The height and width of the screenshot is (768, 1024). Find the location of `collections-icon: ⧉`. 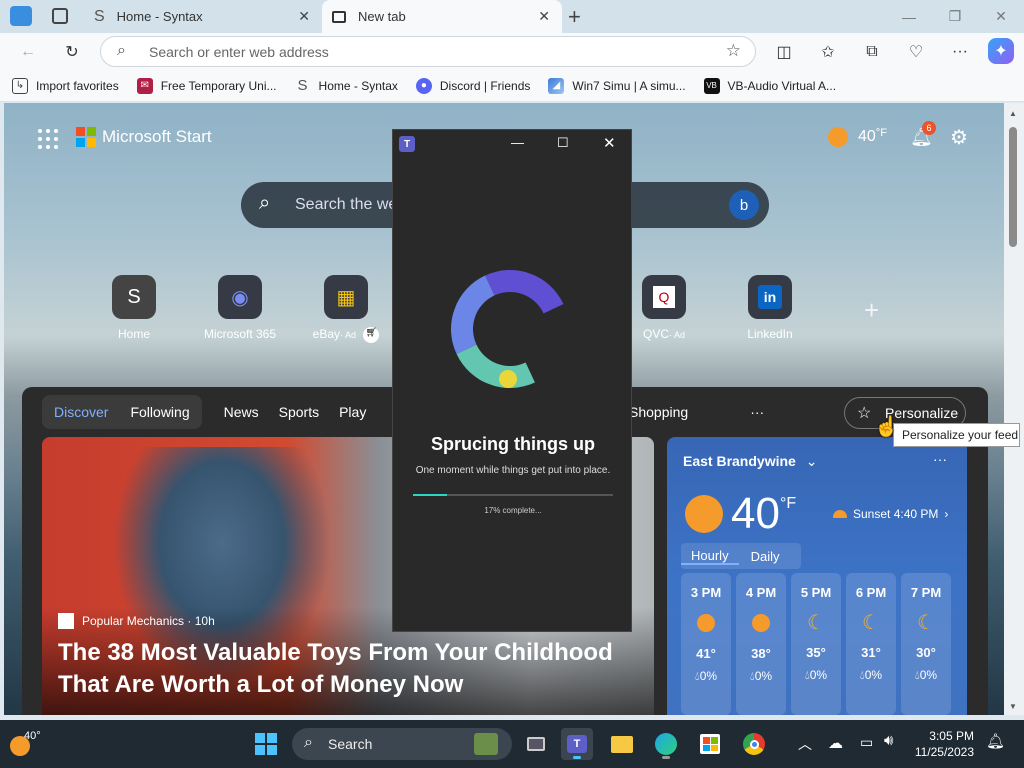

collections-icon: ⧉ is located at coordinates (872, 52).